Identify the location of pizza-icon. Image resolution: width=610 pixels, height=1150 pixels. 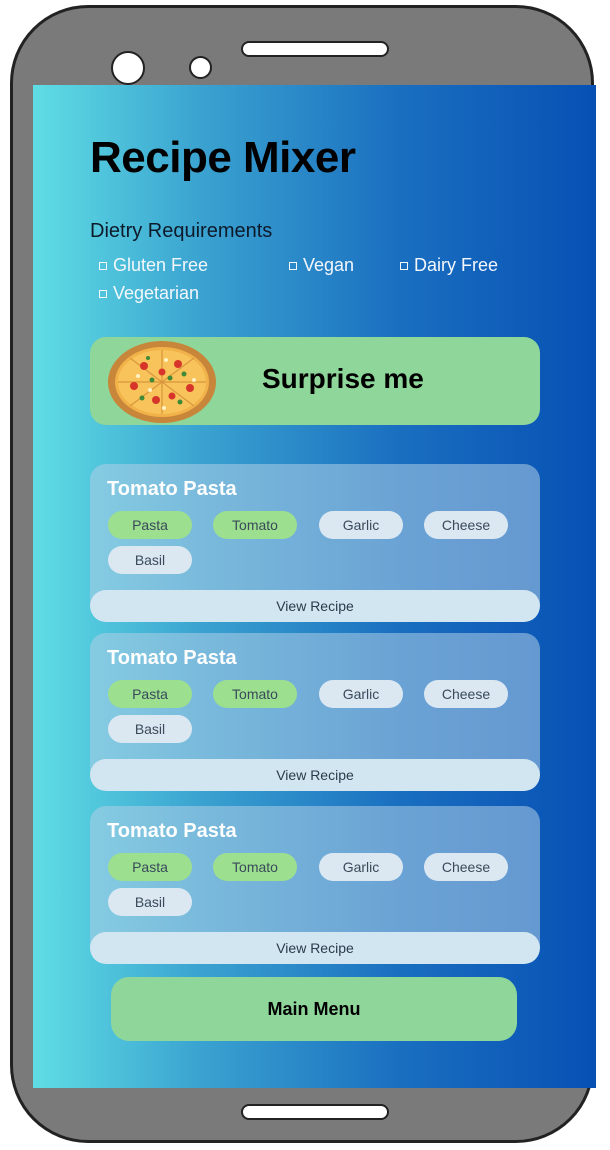
(162, 382).